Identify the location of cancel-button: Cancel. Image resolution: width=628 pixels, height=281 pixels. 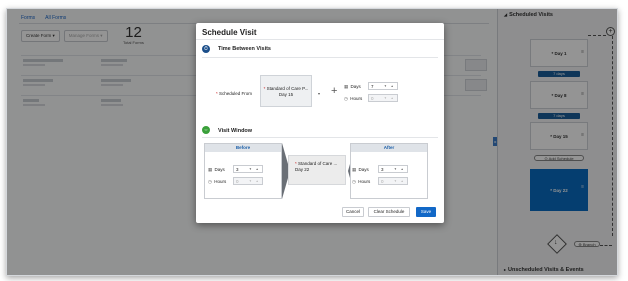
(353, 212).